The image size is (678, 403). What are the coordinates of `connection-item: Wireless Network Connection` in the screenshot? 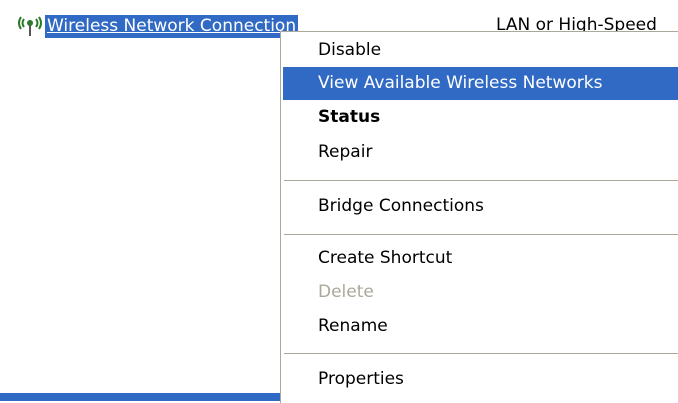 It's located at (157, 26).